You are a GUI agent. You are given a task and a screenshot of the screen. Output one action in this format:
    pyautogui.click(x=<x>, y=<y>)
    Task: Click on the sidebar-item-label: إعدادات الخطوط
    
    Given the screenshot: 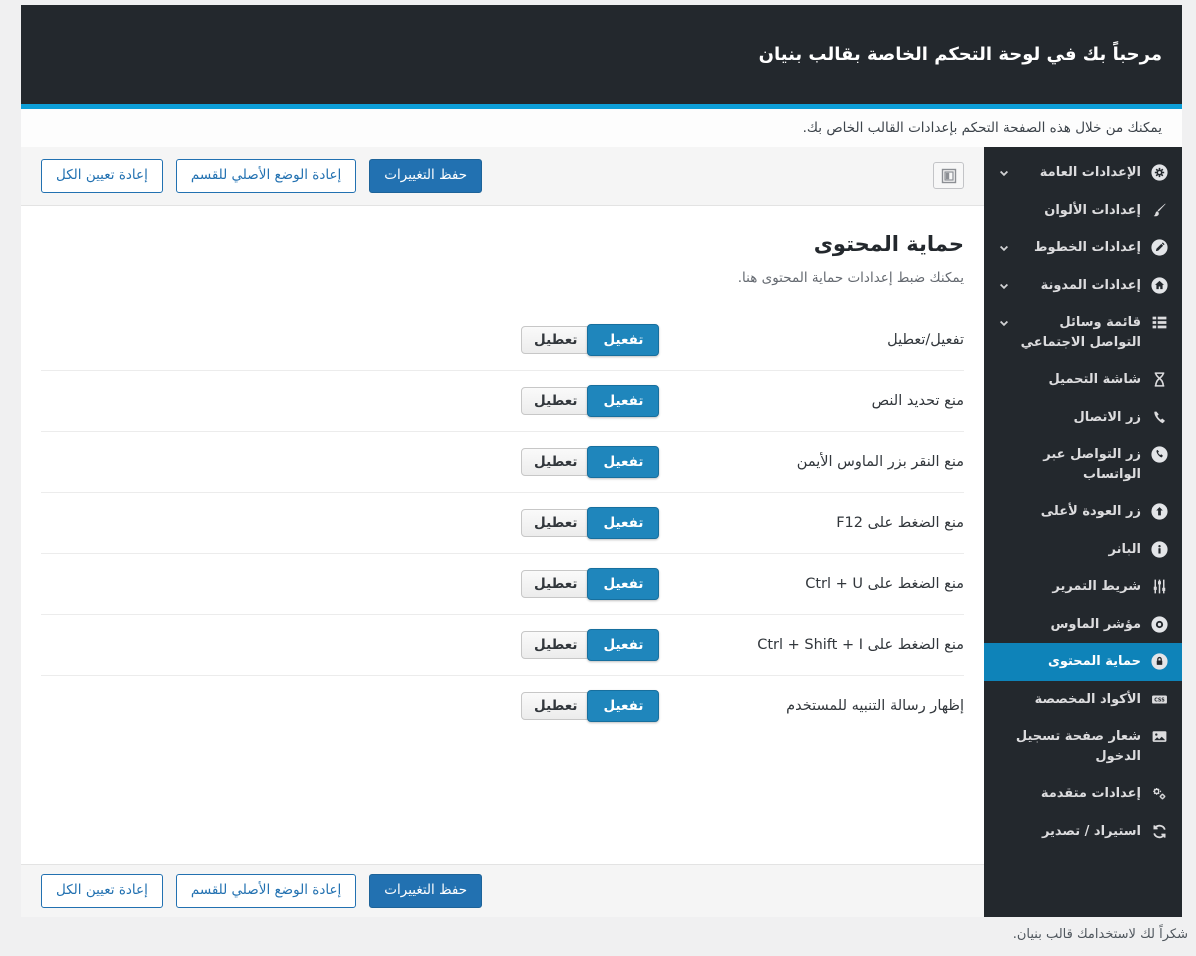 What is the action you would take?
    pyautogui.click(x=1087, y=247)
    